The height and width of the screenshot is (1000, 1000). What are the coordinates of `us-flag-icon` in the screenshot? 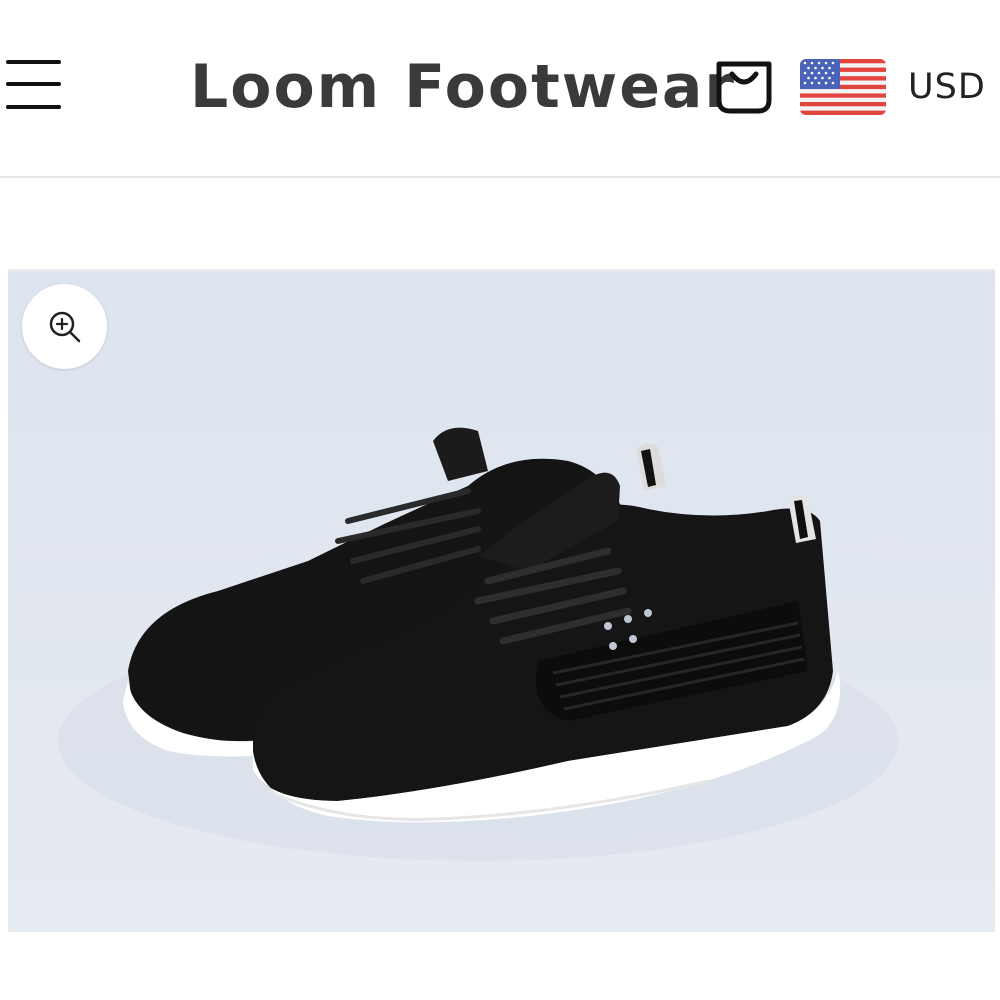 It's located at (843, 87).